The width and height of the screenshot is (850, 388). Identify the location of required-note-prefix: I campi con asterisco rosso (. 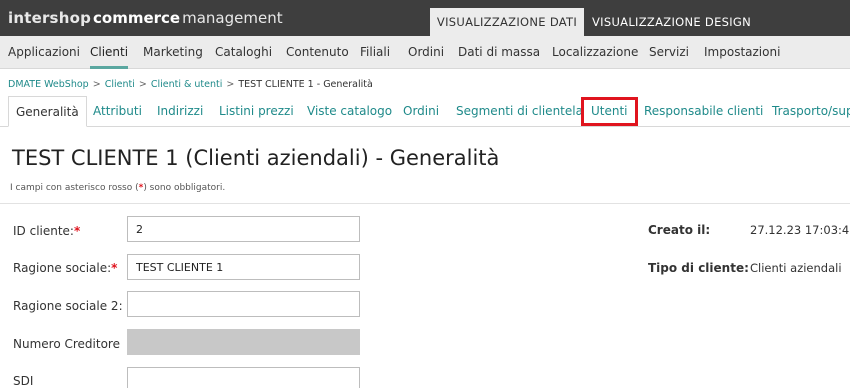
(74, 188).